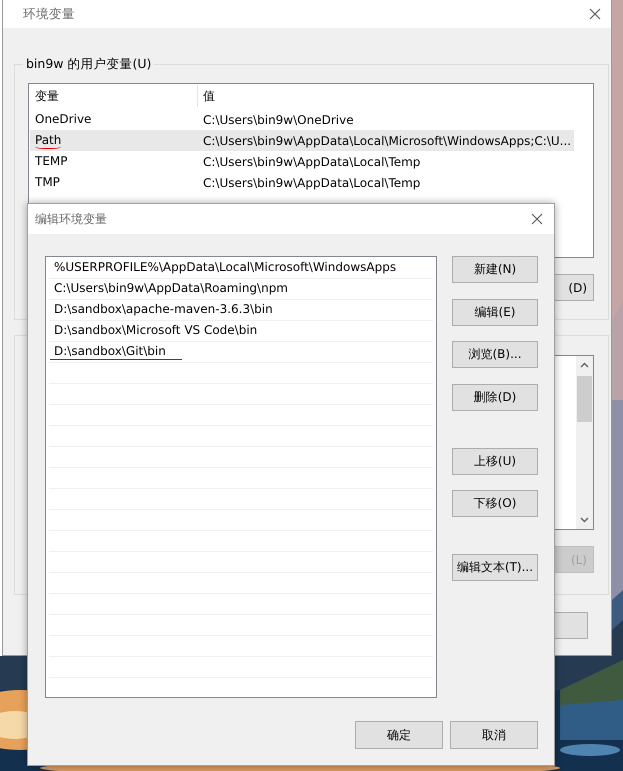  What do you see at coordinates (494, 735) in the screenshot?
I see `cancel-button: 取消` at bounding box center [494, 735].